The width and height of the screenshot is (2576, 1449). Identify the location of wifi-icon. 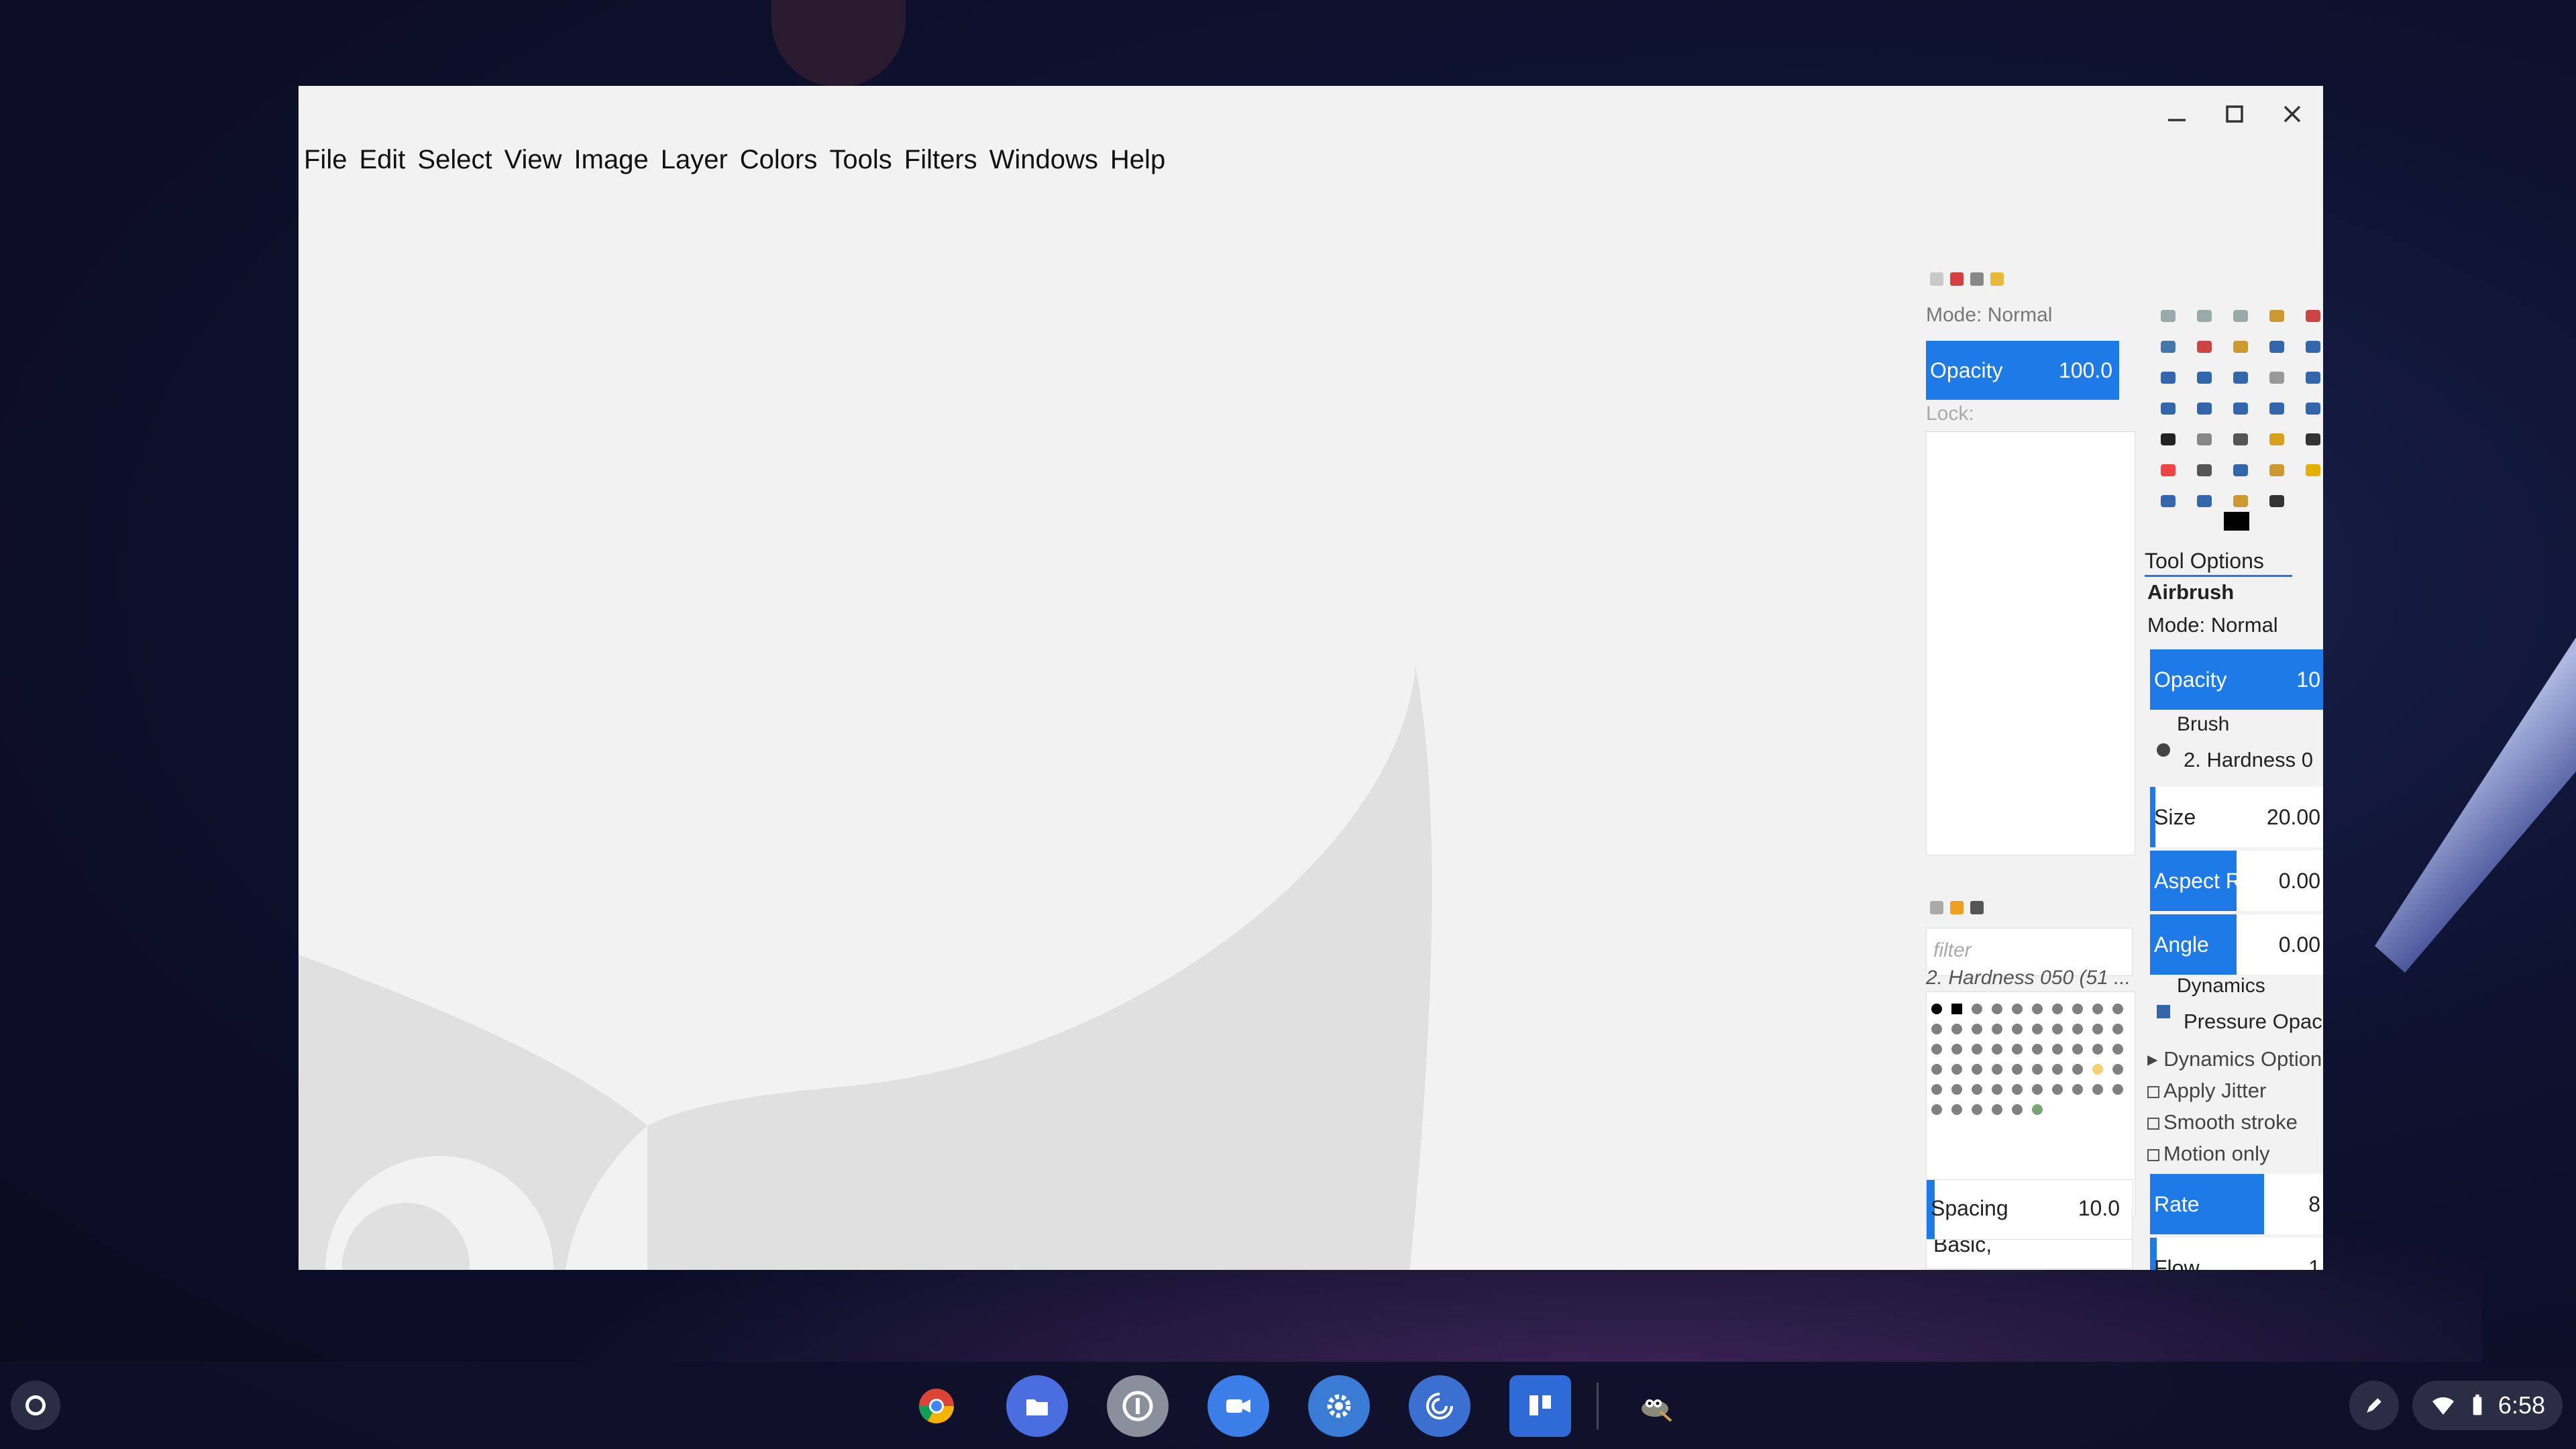
(2443, 1406).